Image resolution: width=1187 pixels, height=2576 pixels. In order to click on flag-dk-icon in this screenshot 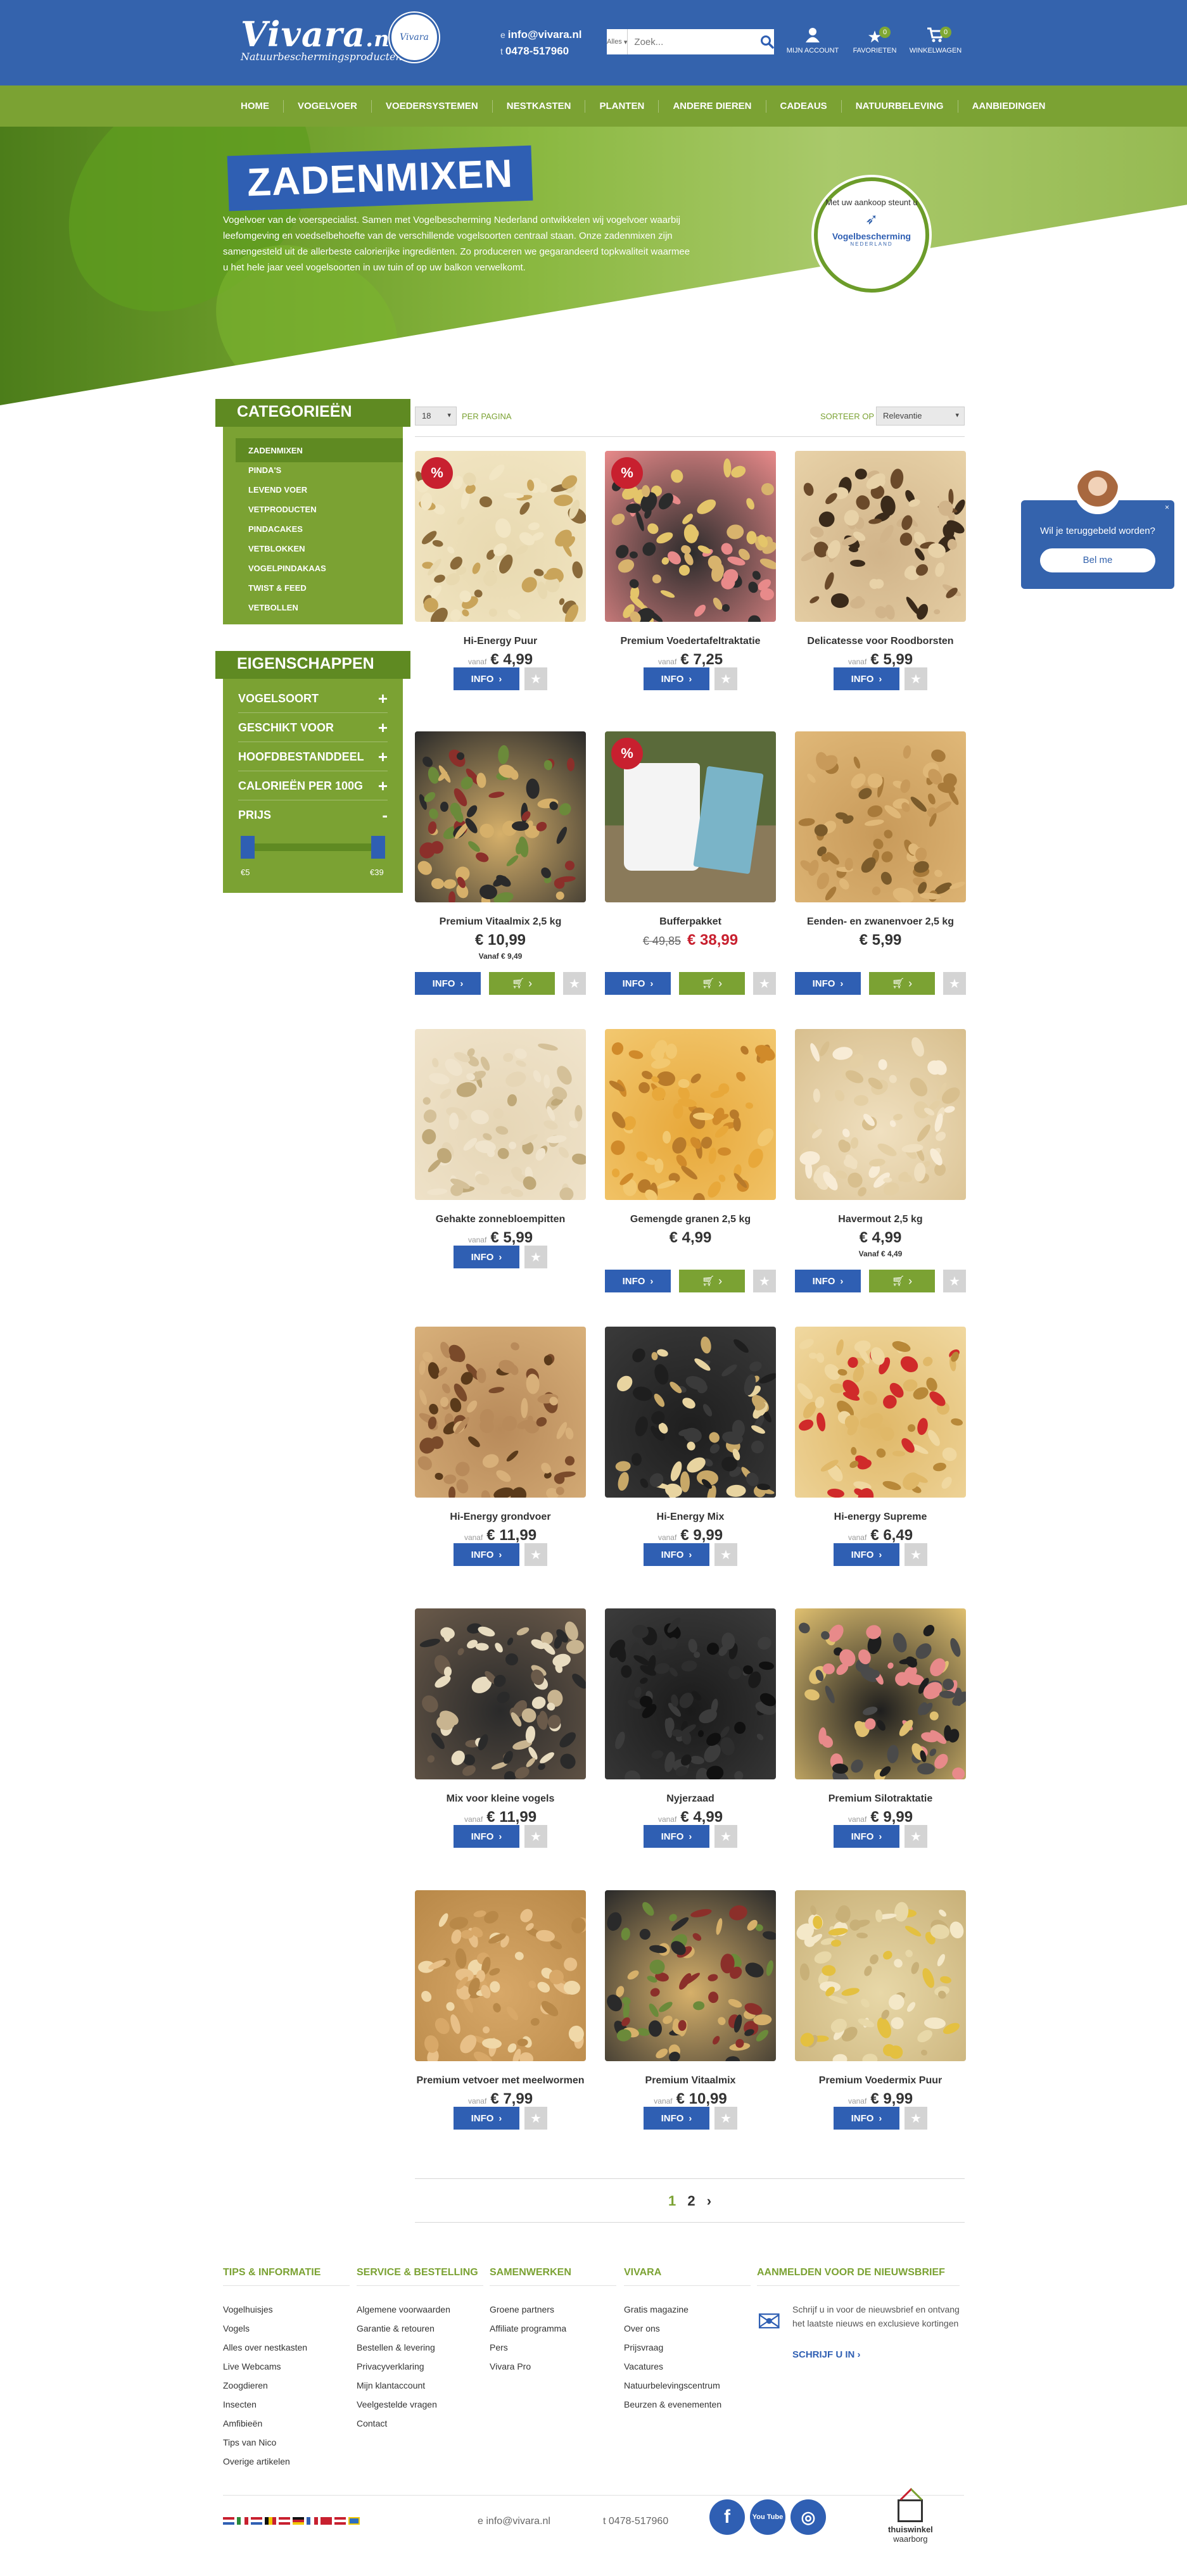, I will do `click(326, 2521)`.